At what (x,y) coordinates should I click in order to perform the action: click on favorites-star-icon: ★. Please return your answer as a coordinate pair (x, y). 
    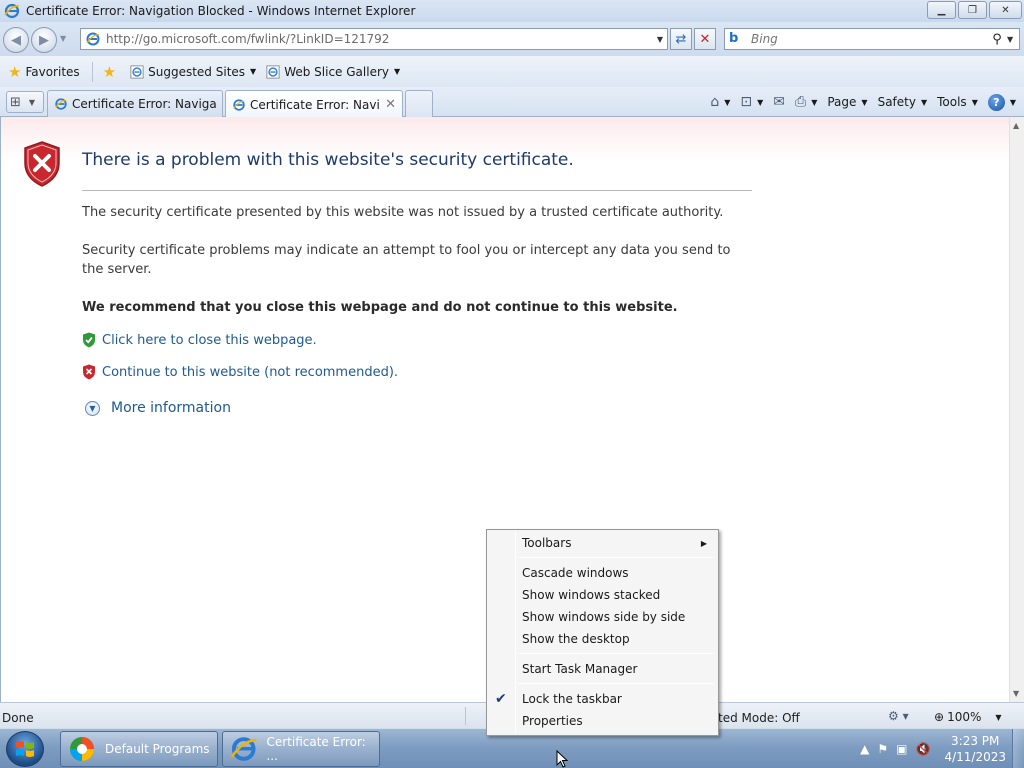
    Looking at the image, I should click on (15, 71).